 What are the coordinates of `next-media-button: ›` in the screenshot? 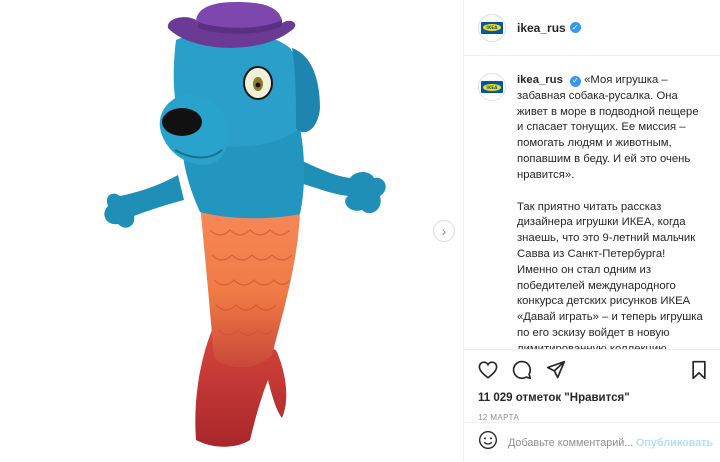 It's located at (444, 231).